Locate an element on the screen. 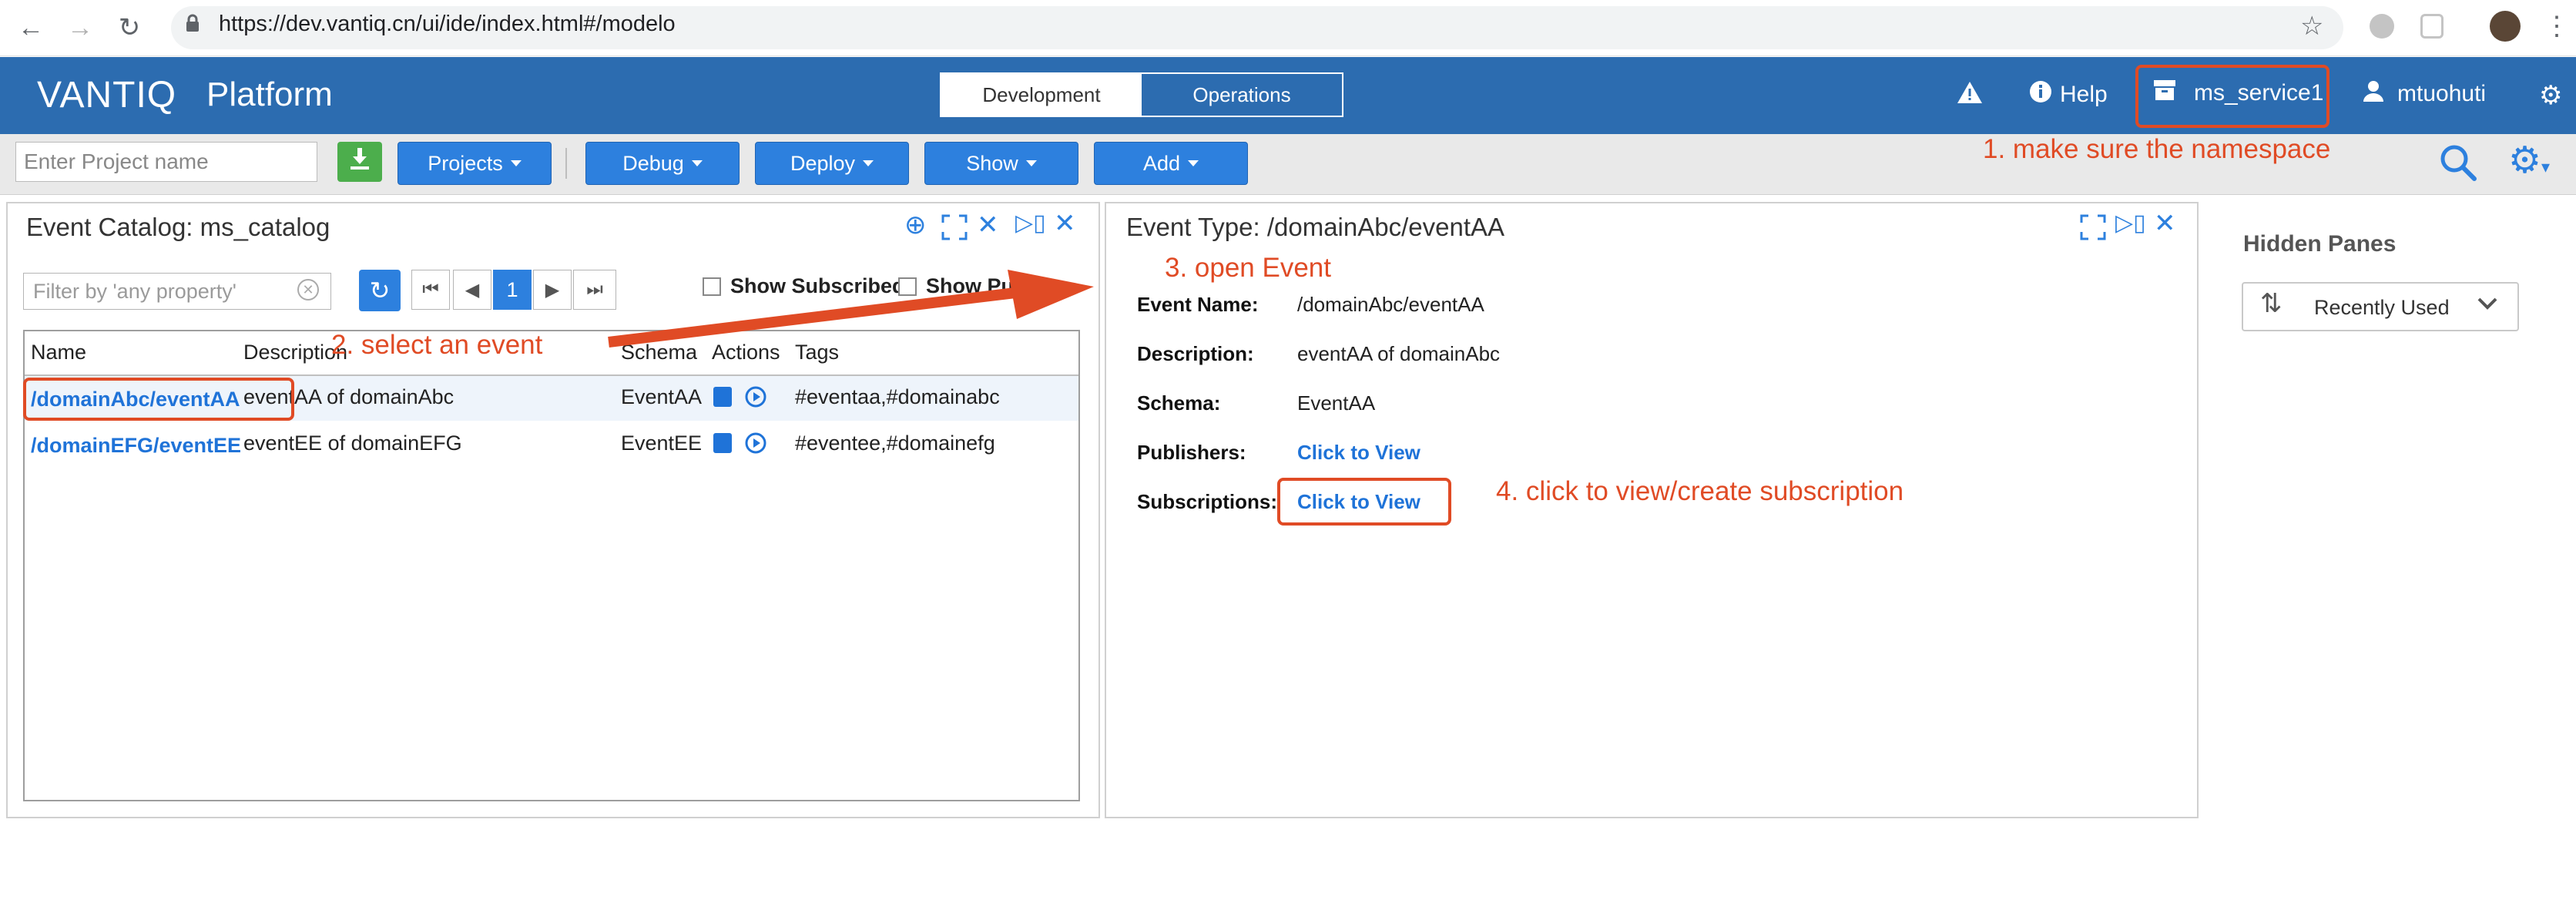 Image resolution: width=2576 pixels, height=900 pixels. add-menu-button: Add is located at coordinates (1171, 163).